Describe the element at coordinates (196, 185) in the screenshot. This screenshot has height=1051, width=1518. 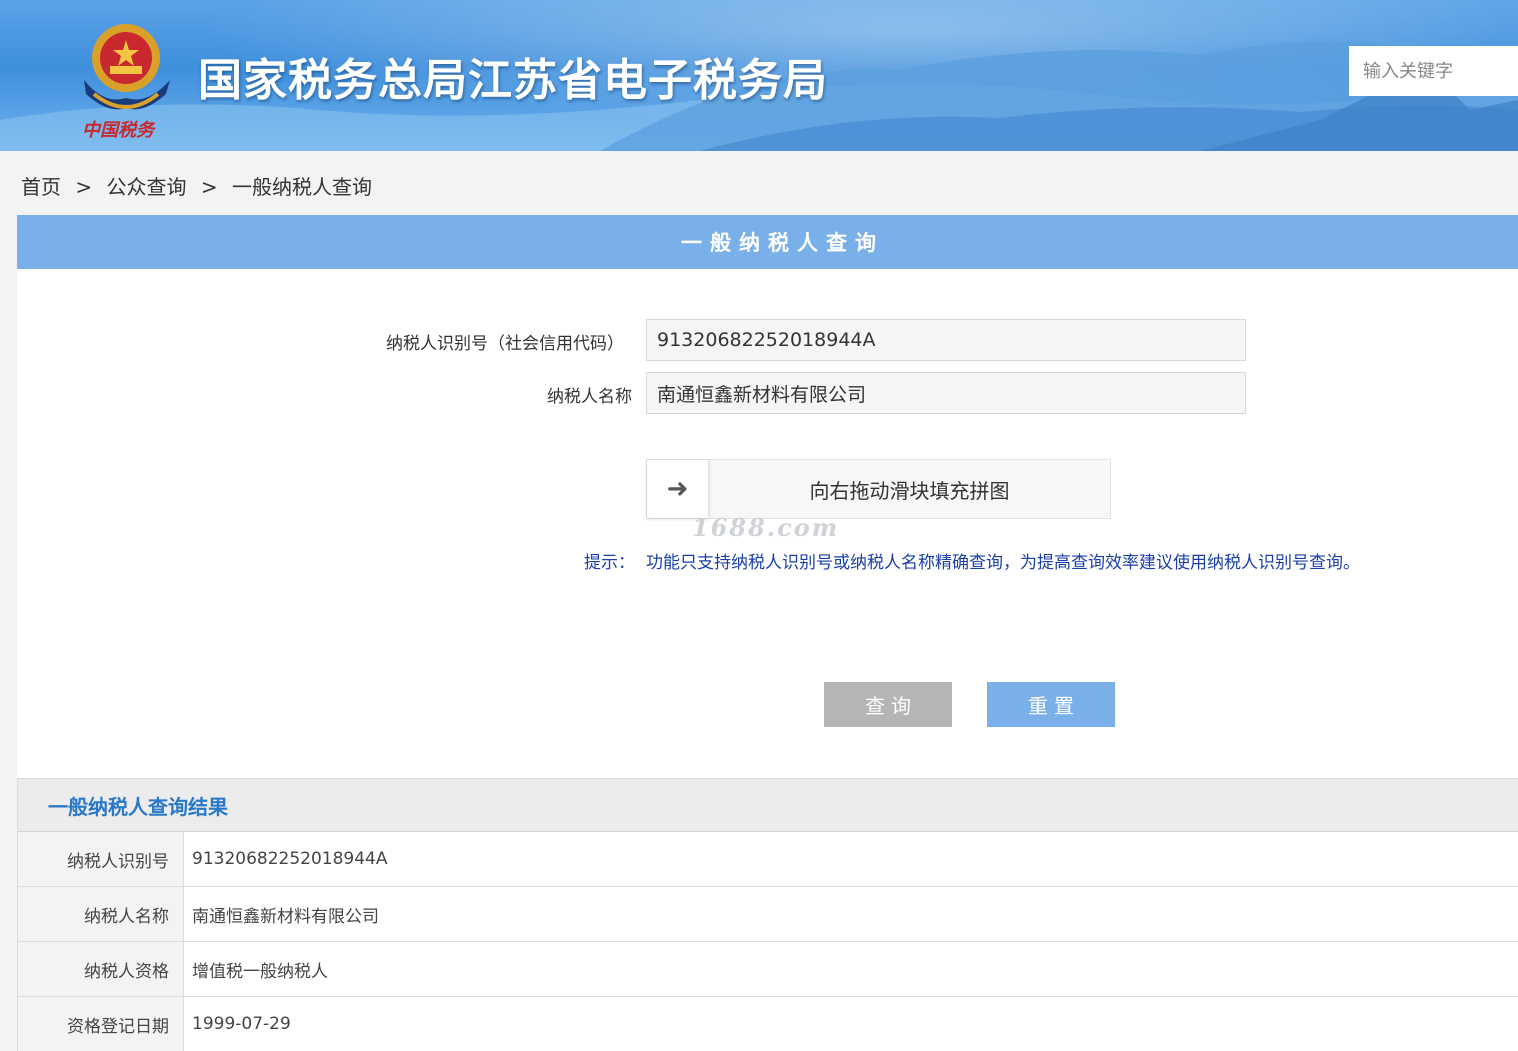
I see `breadcrumb: 首页 > 公众查询 > 一般纳税人查询` at that location.